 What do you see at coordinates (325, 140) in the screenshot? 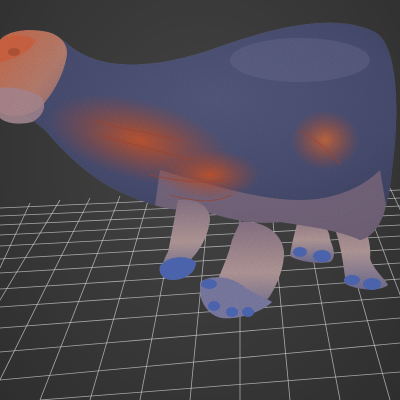
I see `hip-heat-patch` at bounding box center [325, 140].